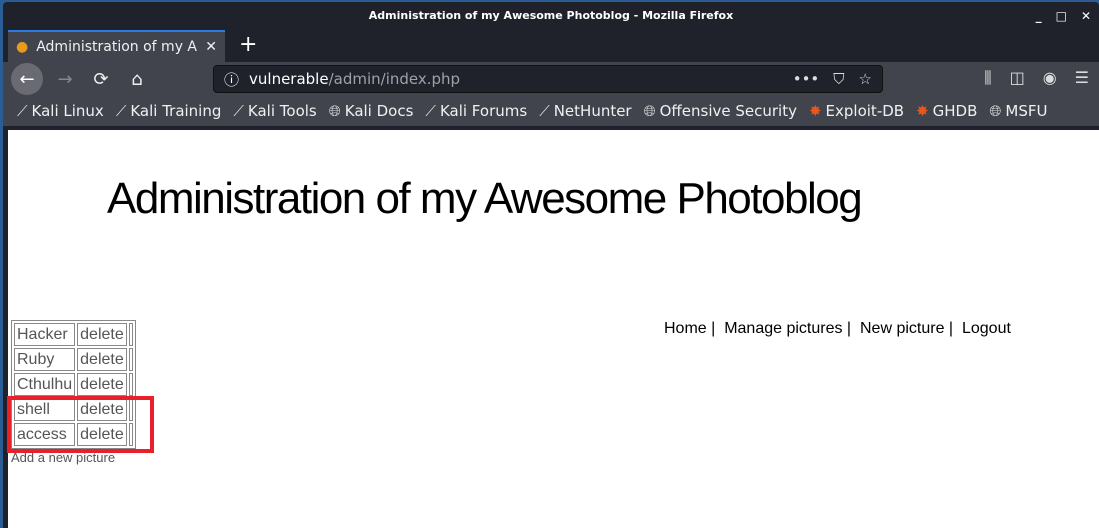  What do you see at coordinates (485, 198) in the screenshot?
I see `page-title: Administration of my Awesome Photoblog` at bounding box center [485, 198].